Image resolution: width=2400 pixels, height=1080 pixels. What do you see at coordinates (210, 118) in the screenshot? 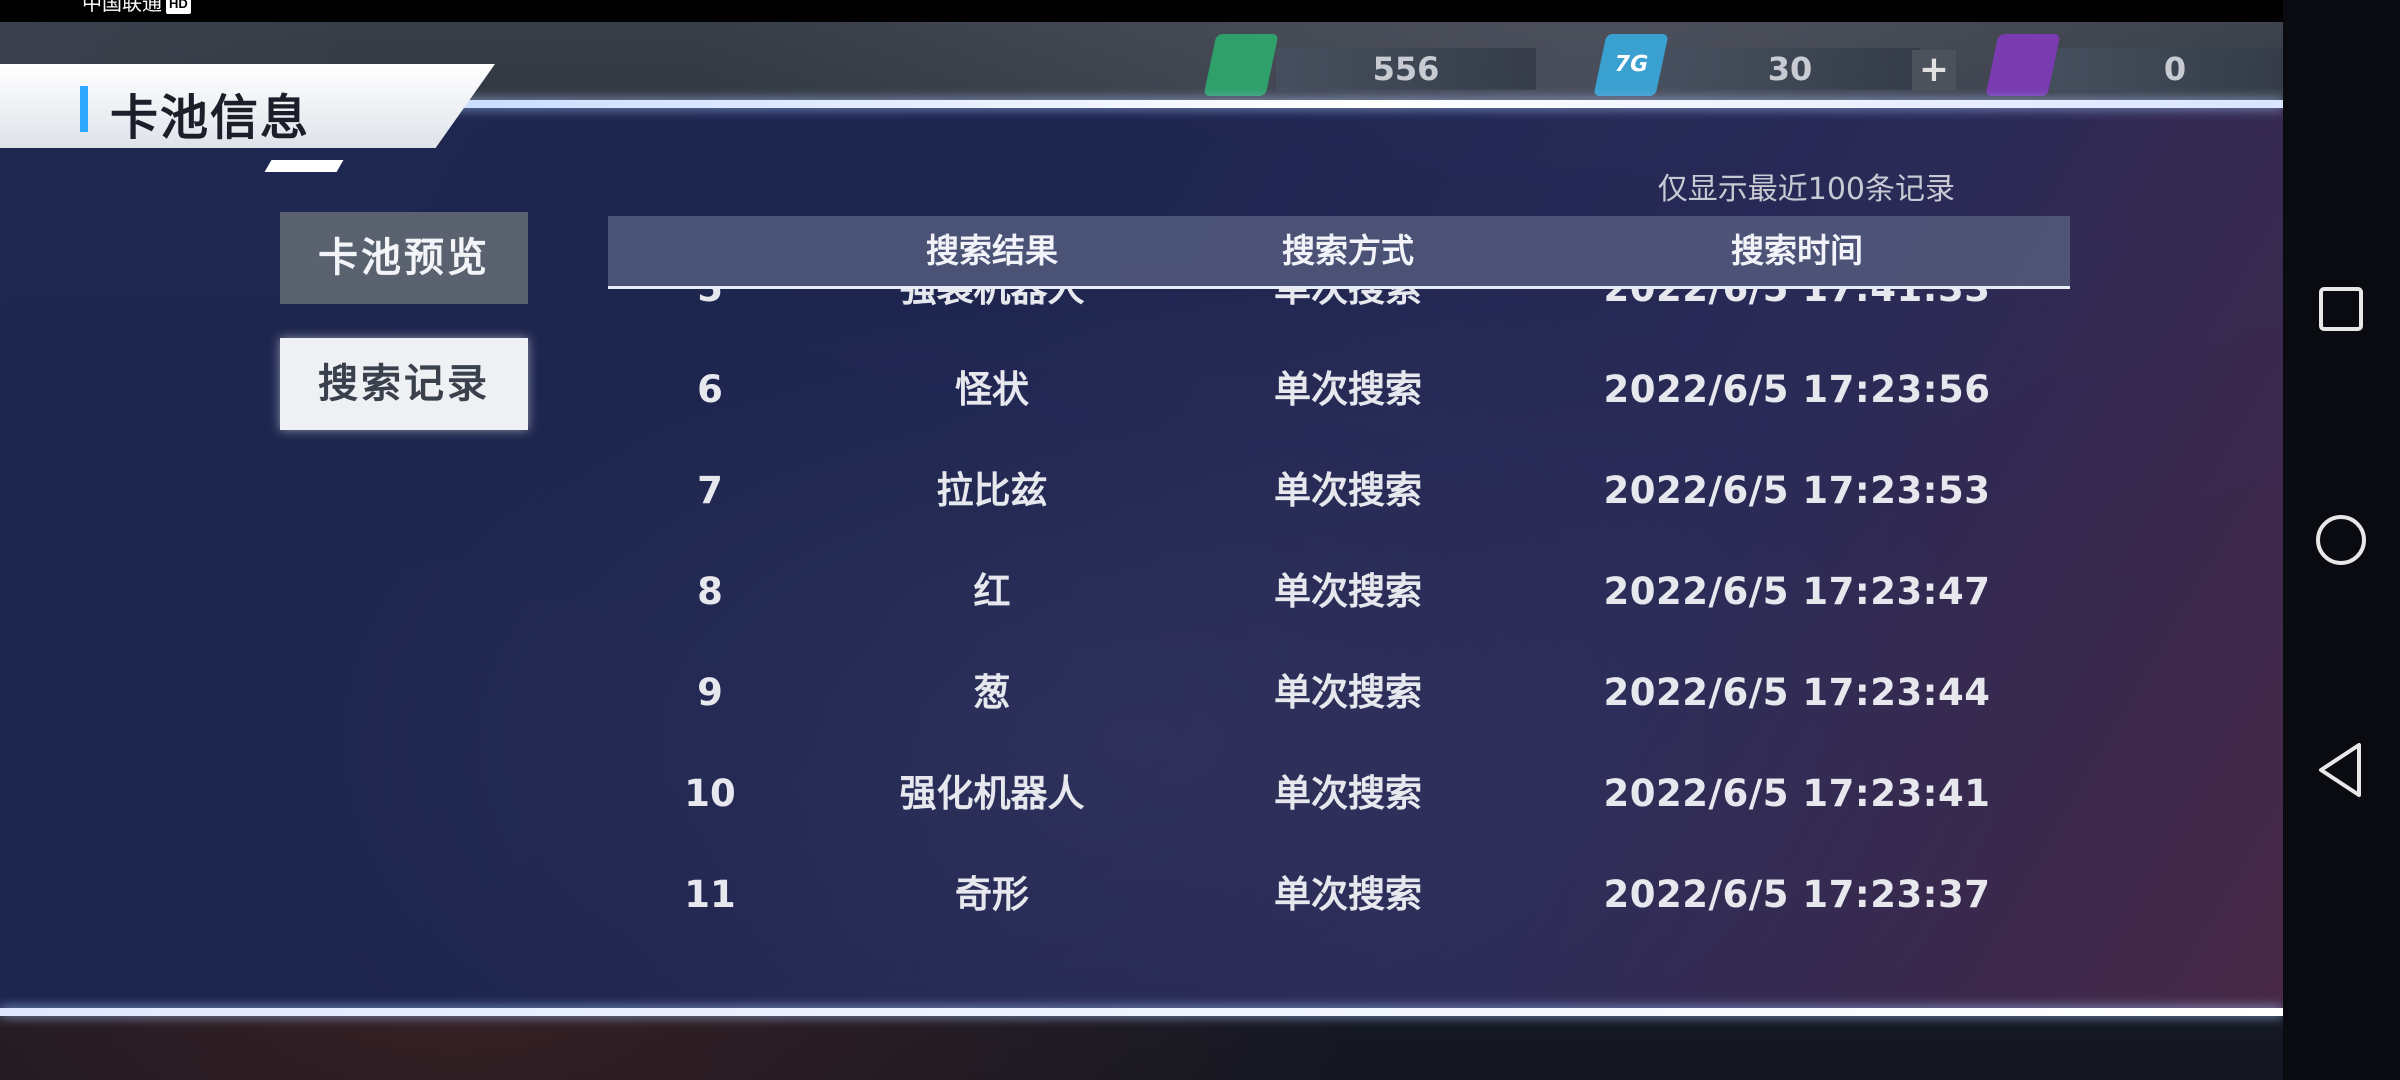
I see `modal-title: 卡池信息` at bounding box center [210, 118].